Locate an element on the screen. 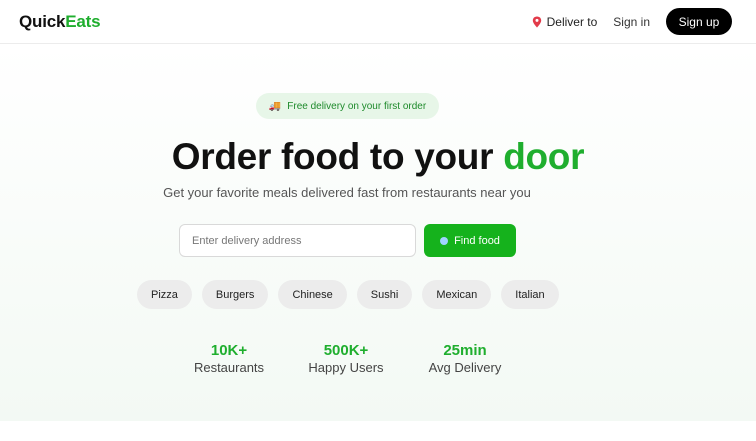  category-chip-sushi: Sushi is located at coordinates (384, 294).